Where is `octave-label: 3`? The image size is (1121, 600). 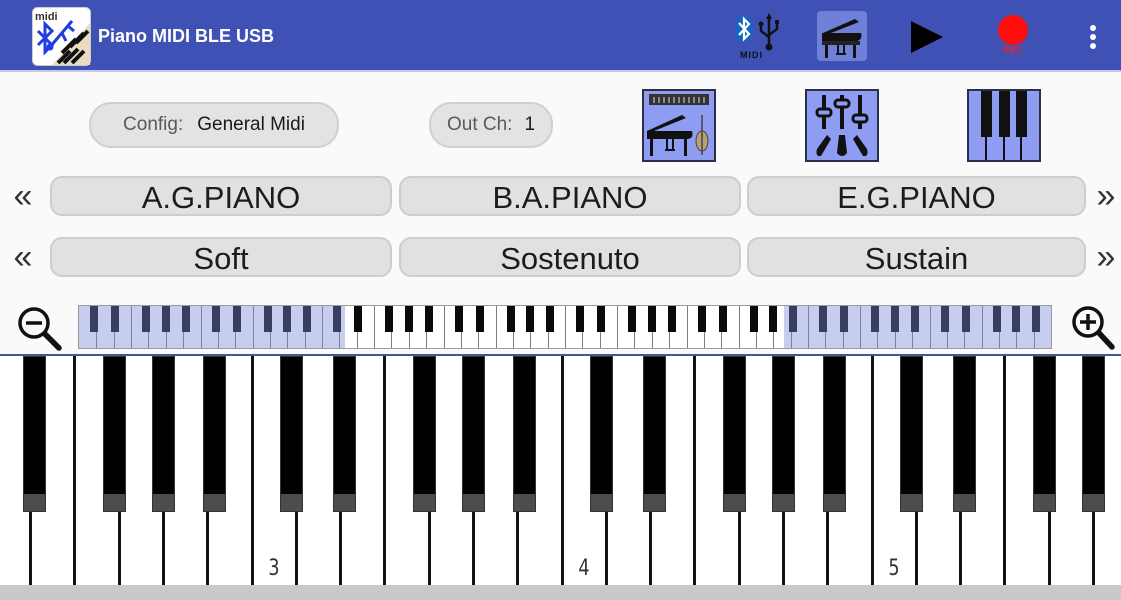 octave-label: 3 is located at coordinates (274, 568).